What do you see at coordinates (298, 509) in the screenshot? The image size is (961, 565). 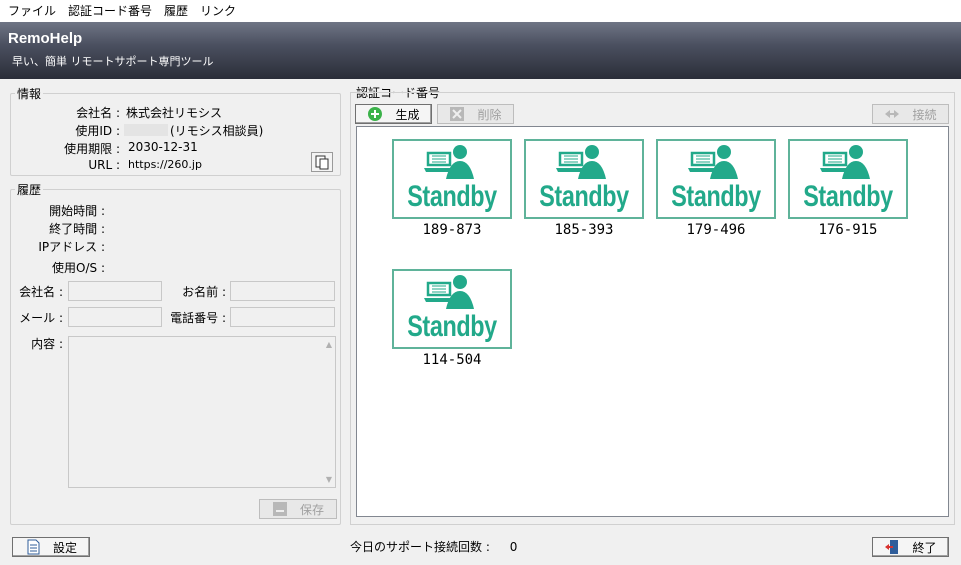 I see `save-button: 保存` at bounding box center [298, 509].